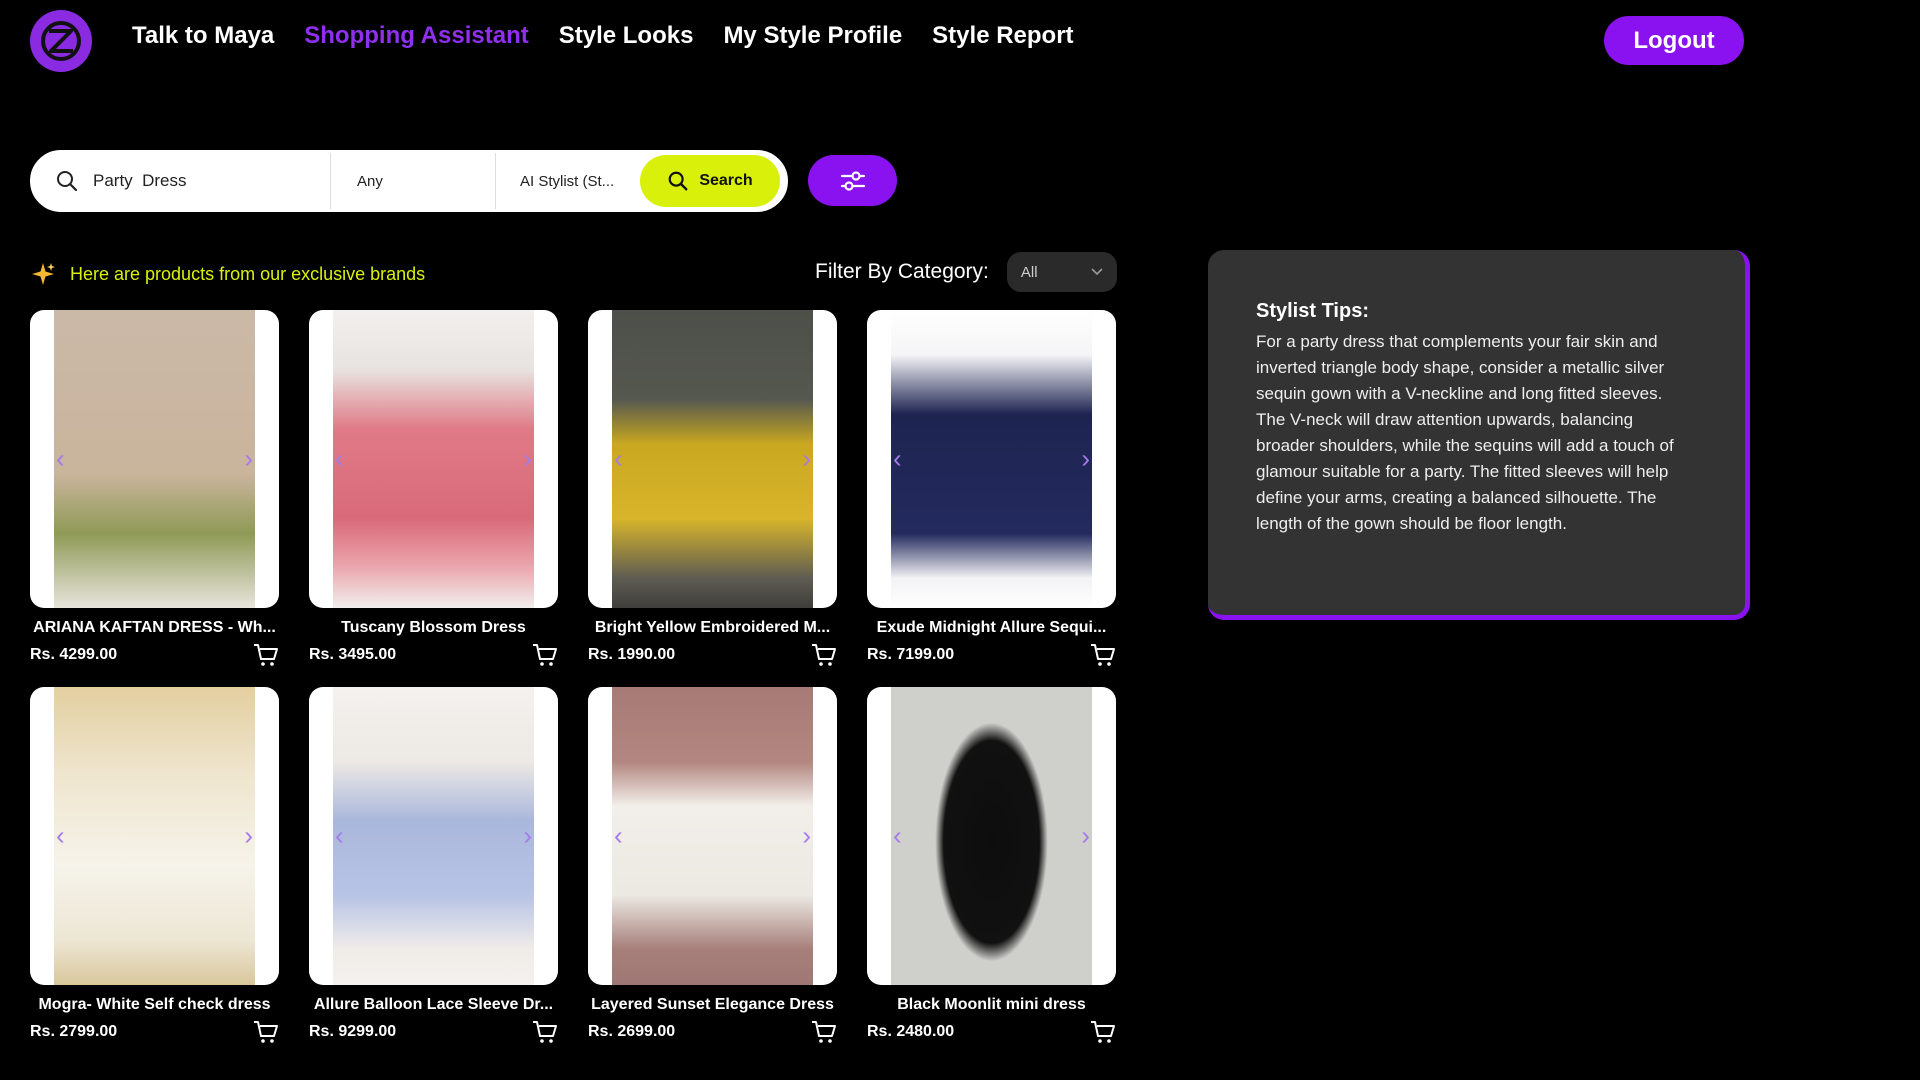  Describe the element at coordinates (370, 181) in the screenshot. I see `price-filter-value: Any` at that location.